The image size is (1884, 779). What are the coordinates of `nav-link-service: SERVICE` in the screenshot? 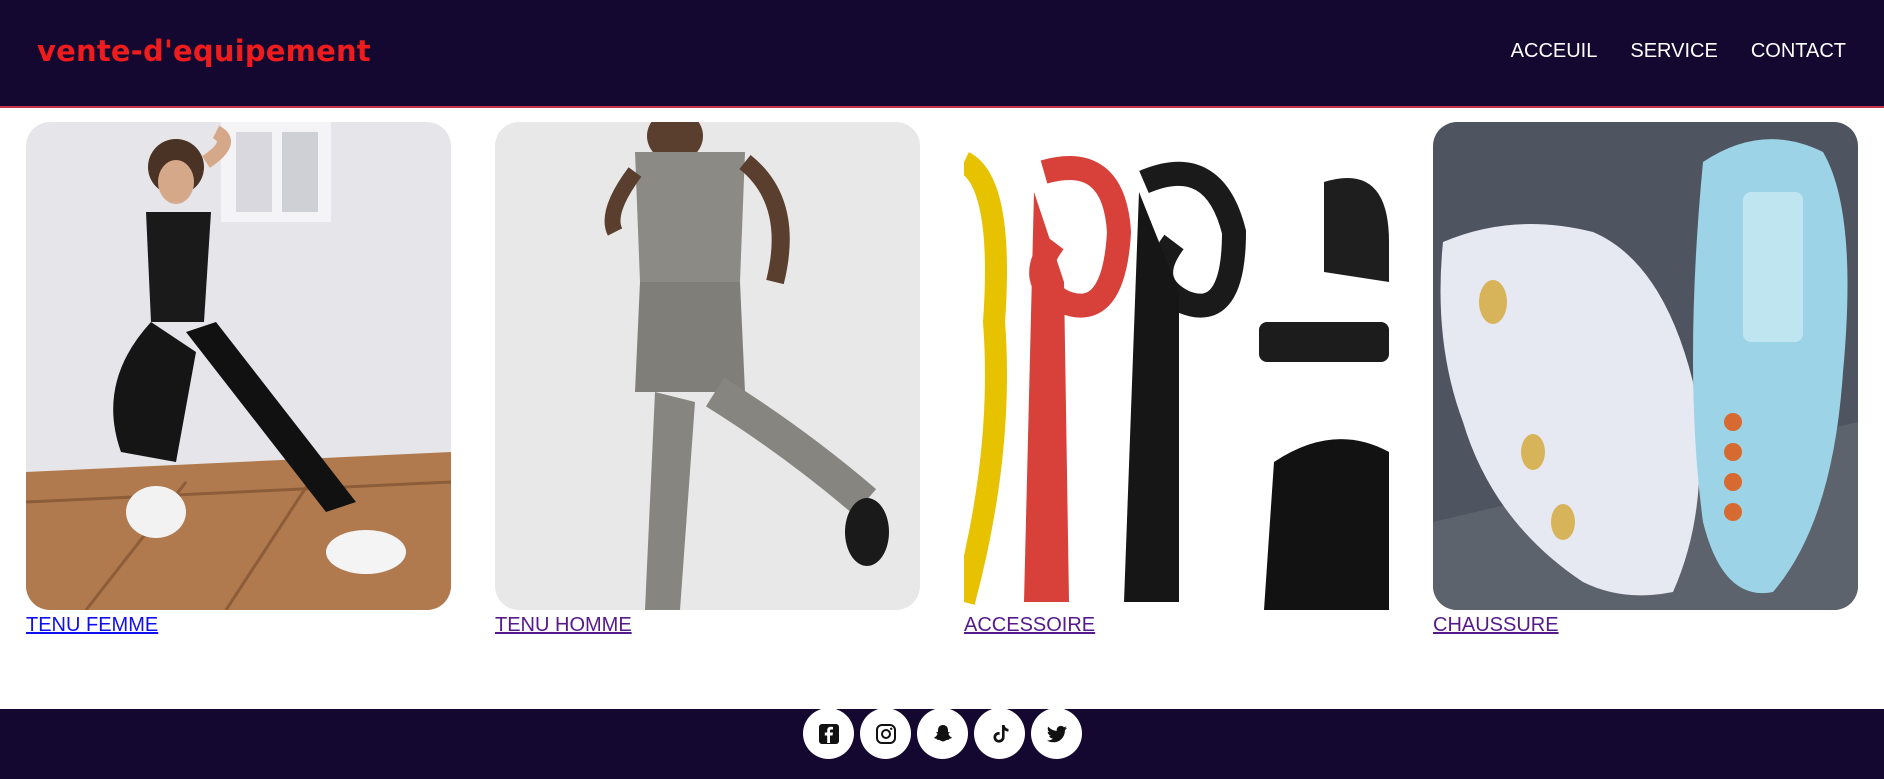 It's located at (1673, 51).